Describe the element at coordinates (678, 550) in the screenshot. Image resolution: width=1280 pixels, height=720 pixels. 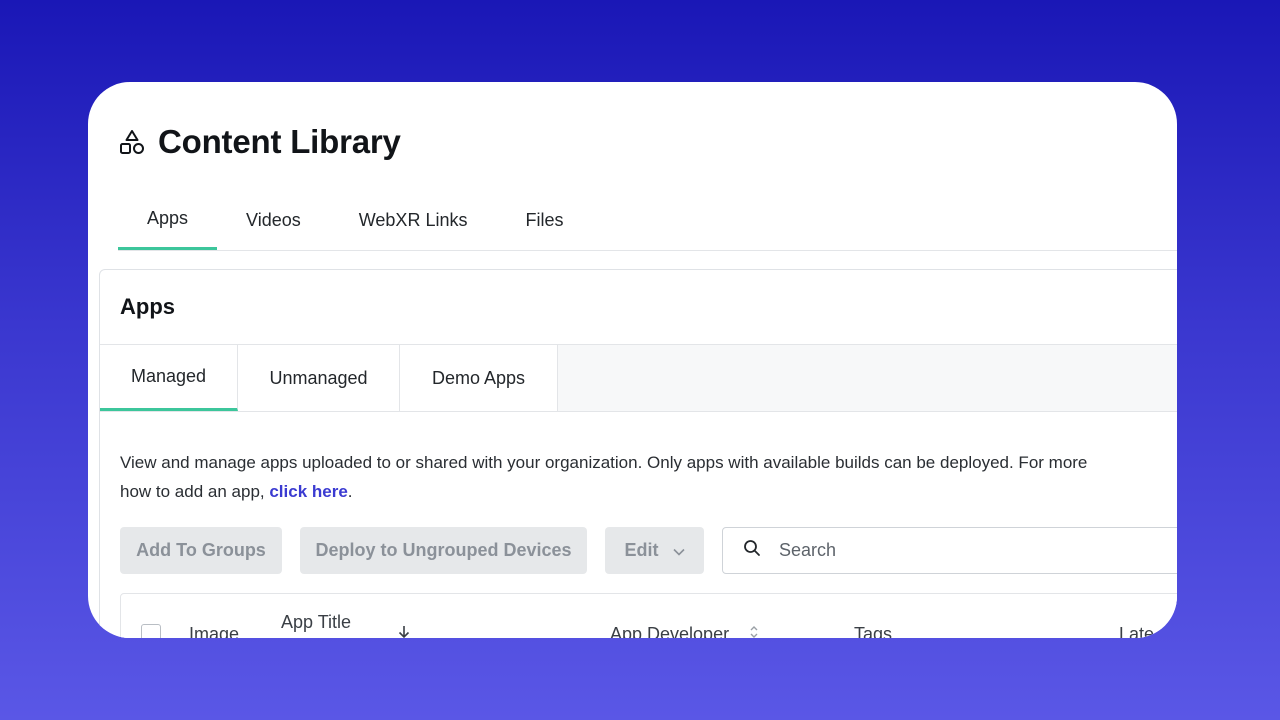
I see `chevron-down-icon` at that location.